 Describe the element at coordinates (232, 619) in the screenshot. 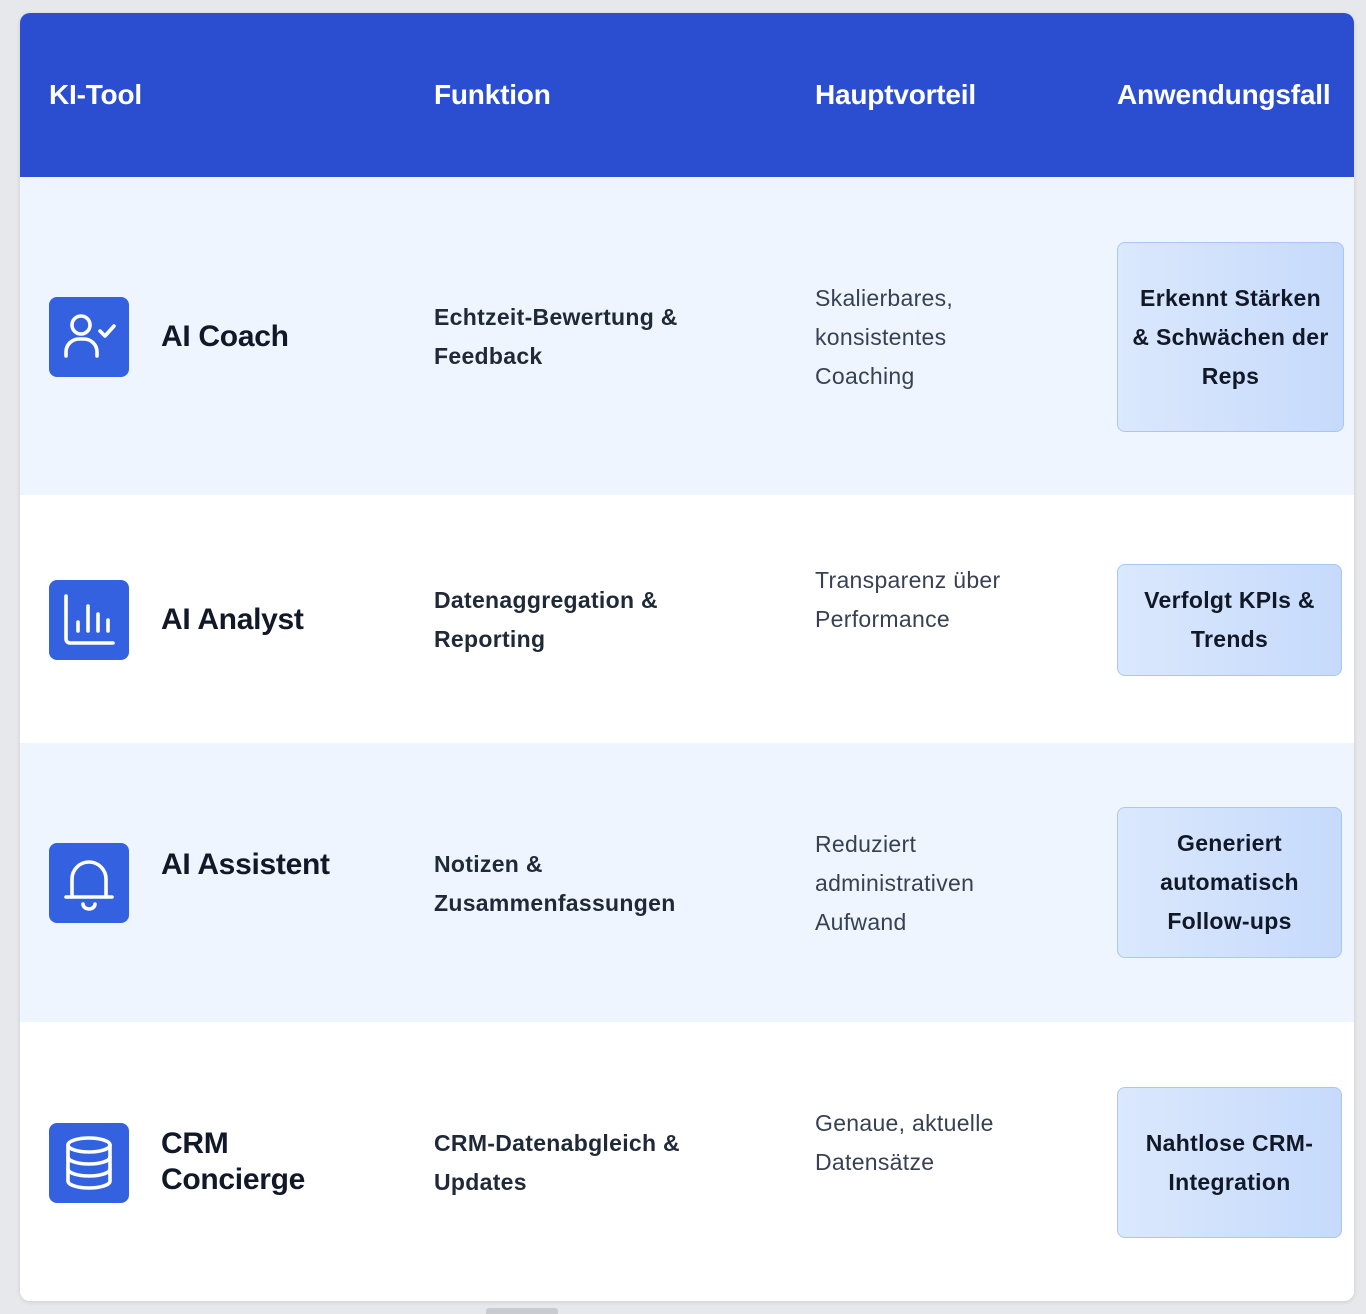

I see `tool-name: AI Analyst` at that location.